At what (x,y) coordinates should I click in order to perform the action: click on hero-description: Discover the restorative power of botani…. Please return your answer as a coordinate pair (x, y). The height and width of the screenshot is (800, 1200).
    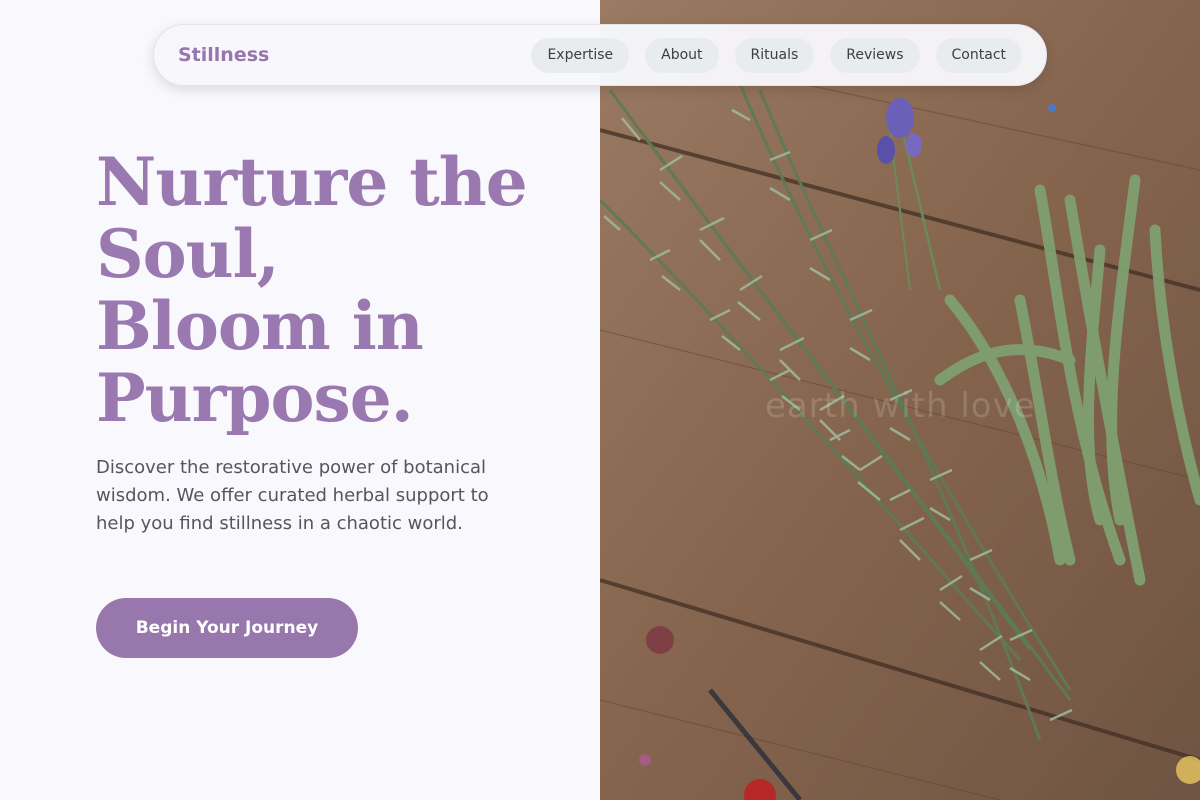
    Looking at the image, I should click on (292, 495).